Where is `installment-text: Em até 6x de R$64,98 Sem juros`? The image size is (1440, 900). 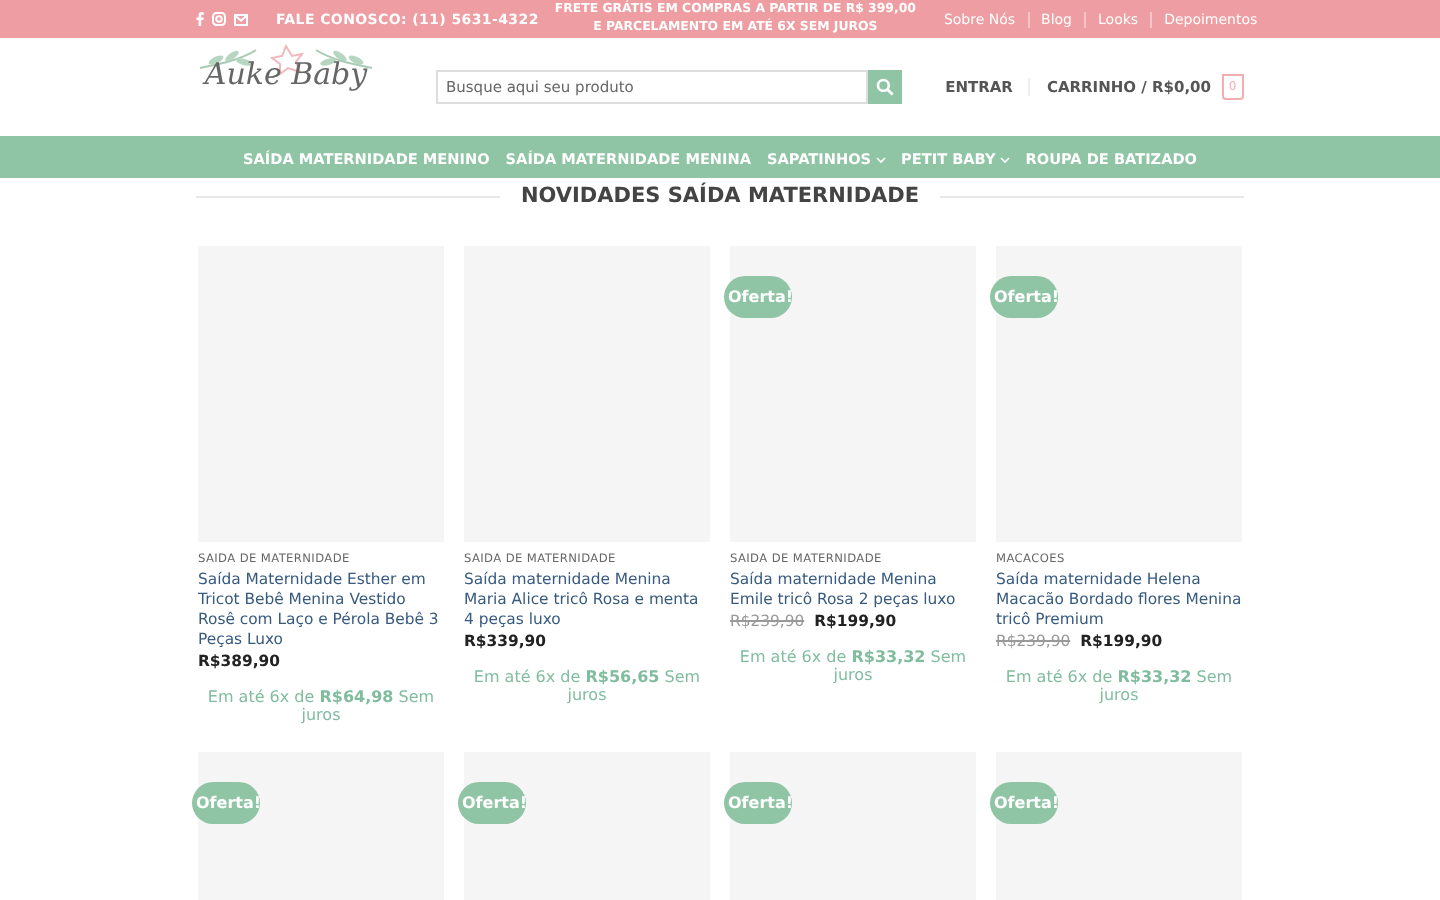
installment-text: Em até 6x de R$64,98 Sem juros is located at coordinates (321, 707).